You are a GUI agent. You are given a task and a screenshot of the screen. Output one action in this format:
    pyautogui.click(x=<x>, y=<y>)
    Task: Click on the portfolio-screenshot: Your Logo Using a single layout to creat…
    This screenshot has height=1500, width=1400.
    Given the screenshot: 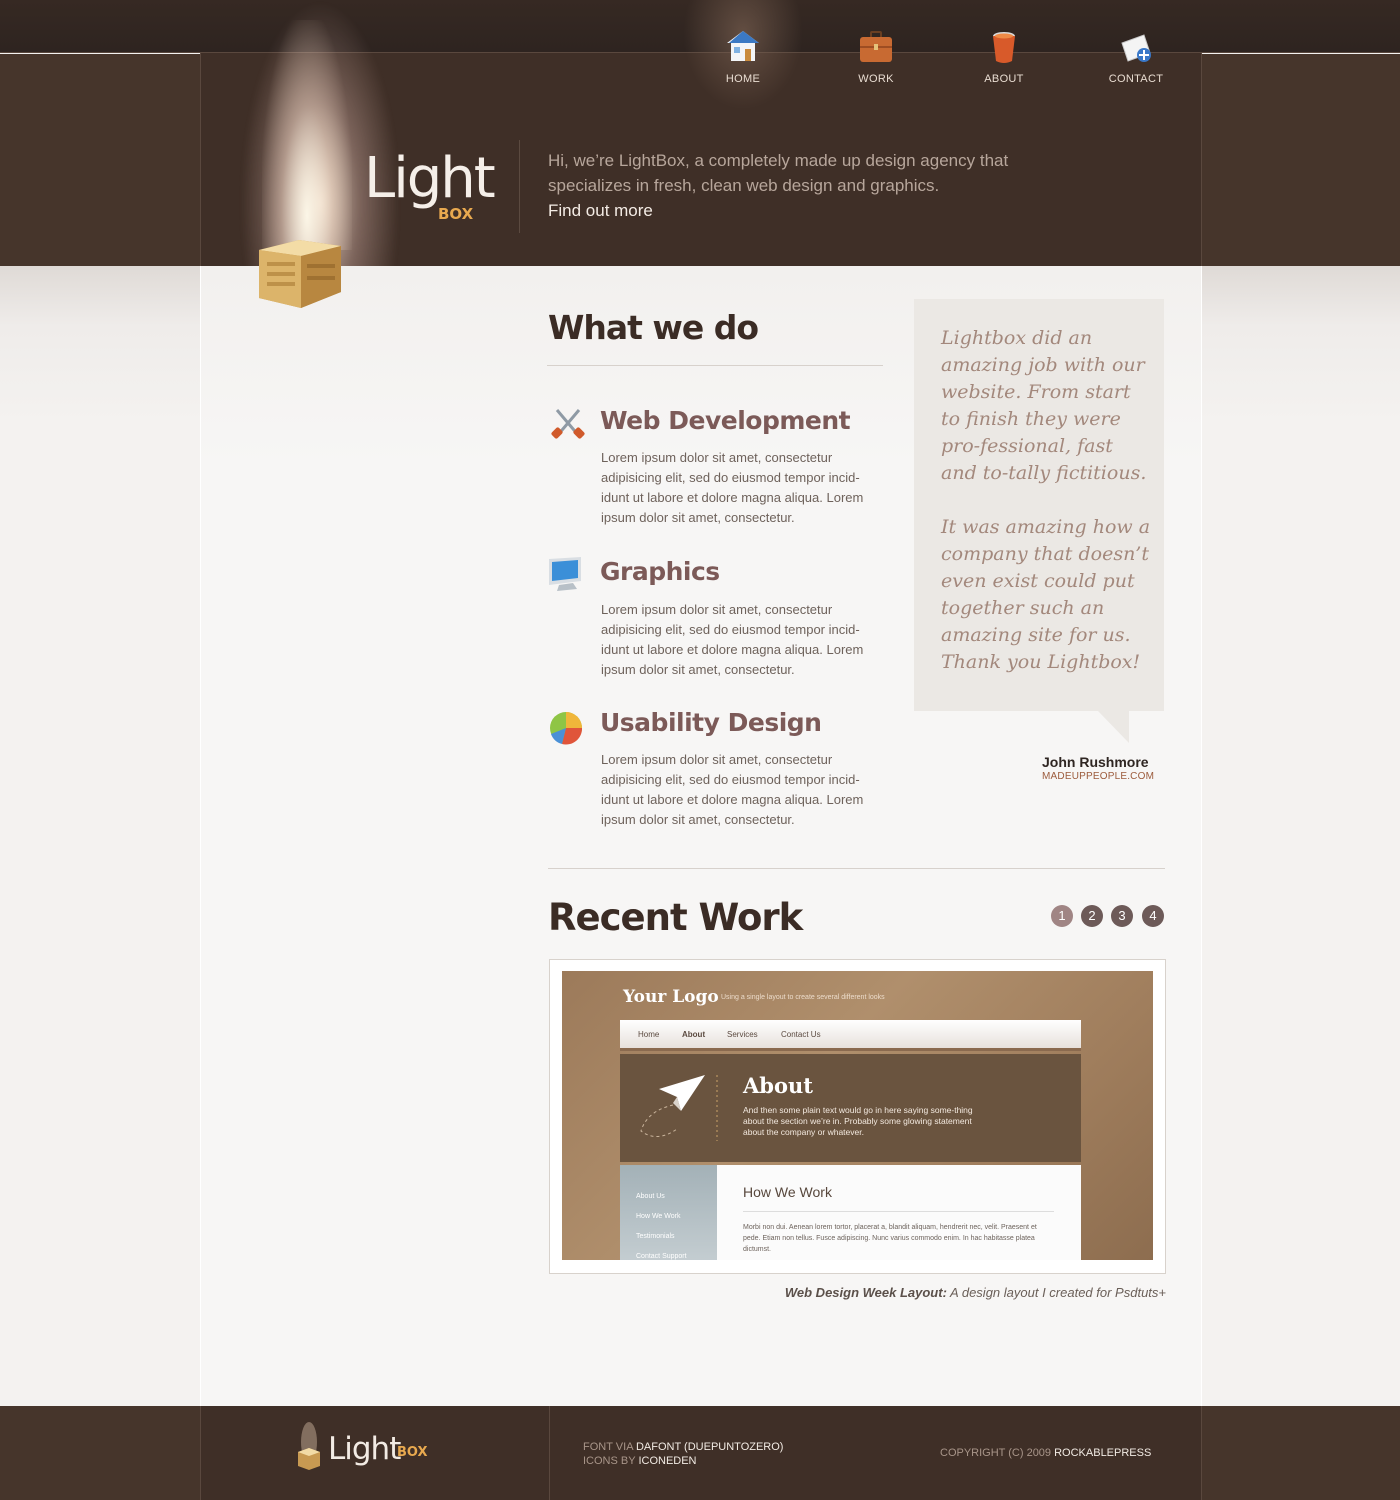 What is the action you would take?
    pyautogui.click(x=857, y=1115)
    